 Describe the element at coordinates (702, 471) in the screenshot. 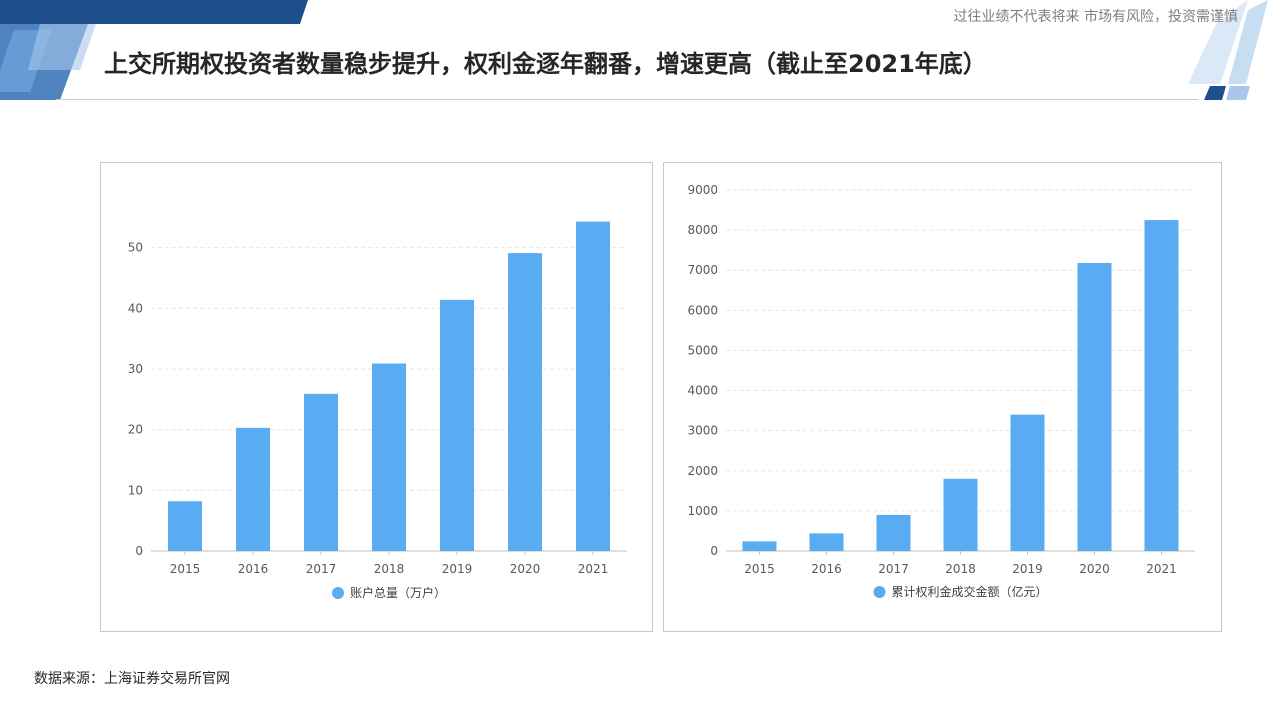

I see `y-tick-label: 2000` at that location.